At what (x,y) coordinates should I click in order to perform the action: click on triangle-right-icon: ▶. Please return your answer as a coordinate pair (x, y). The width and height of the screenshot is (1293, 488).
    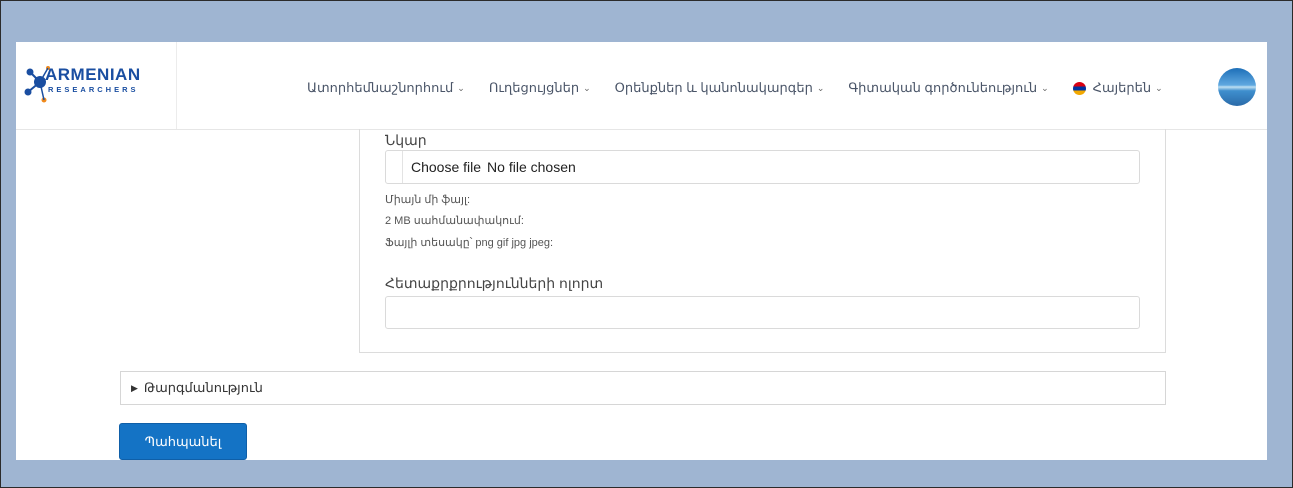
    Looking at the image, I should click on (134, 387).